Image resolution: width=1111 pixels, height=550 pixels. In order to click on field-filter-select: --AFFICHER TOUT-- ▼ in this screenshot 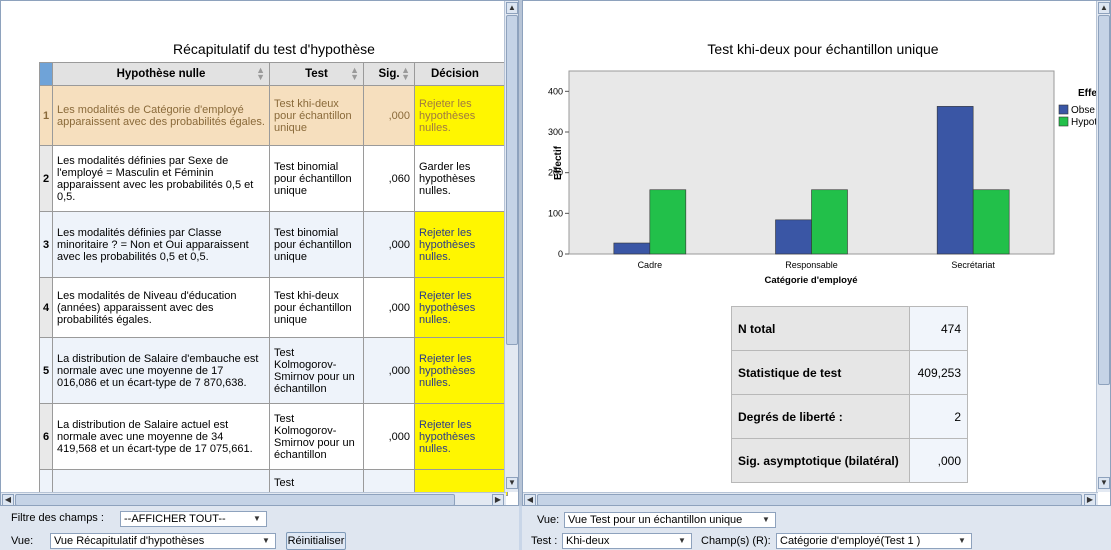, I will do `click(193, 519)`.